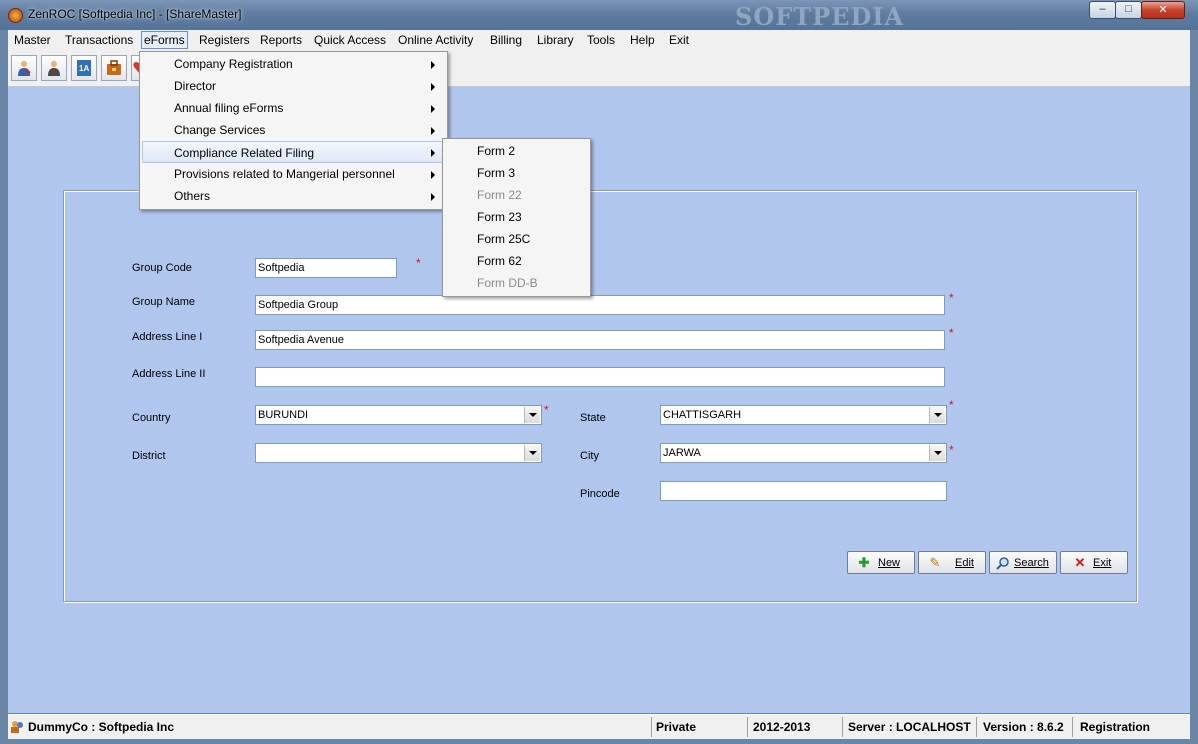 The width and height of the screenshot is (1198, 744). I want to click on menu-item-company-registration: Company Registration, so click(293, 64).